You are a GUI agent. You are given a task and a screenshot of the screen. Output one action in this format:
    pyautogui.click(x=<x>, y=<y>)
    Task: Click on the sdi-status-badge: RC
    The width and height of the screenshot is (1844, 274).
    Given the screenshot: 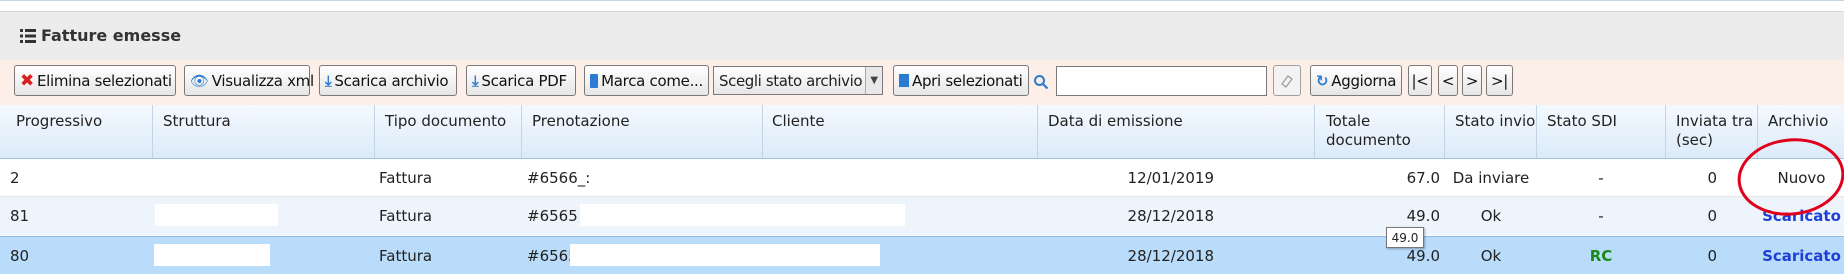 What is the action you would take?
    pyautogui.click(x=1601, y=256)
    